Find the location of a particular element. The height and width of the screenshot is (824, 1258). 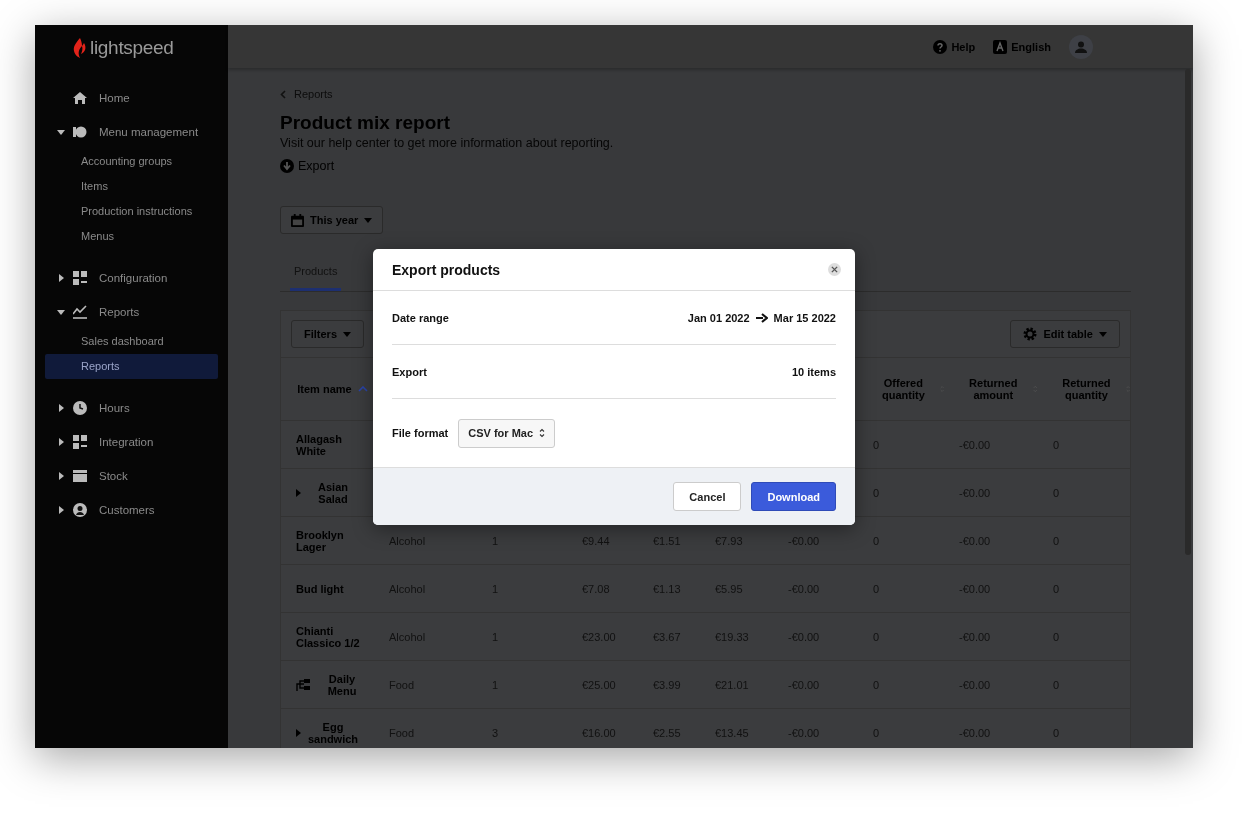

nav-item: Menu management is located at coordinates (131, 132).